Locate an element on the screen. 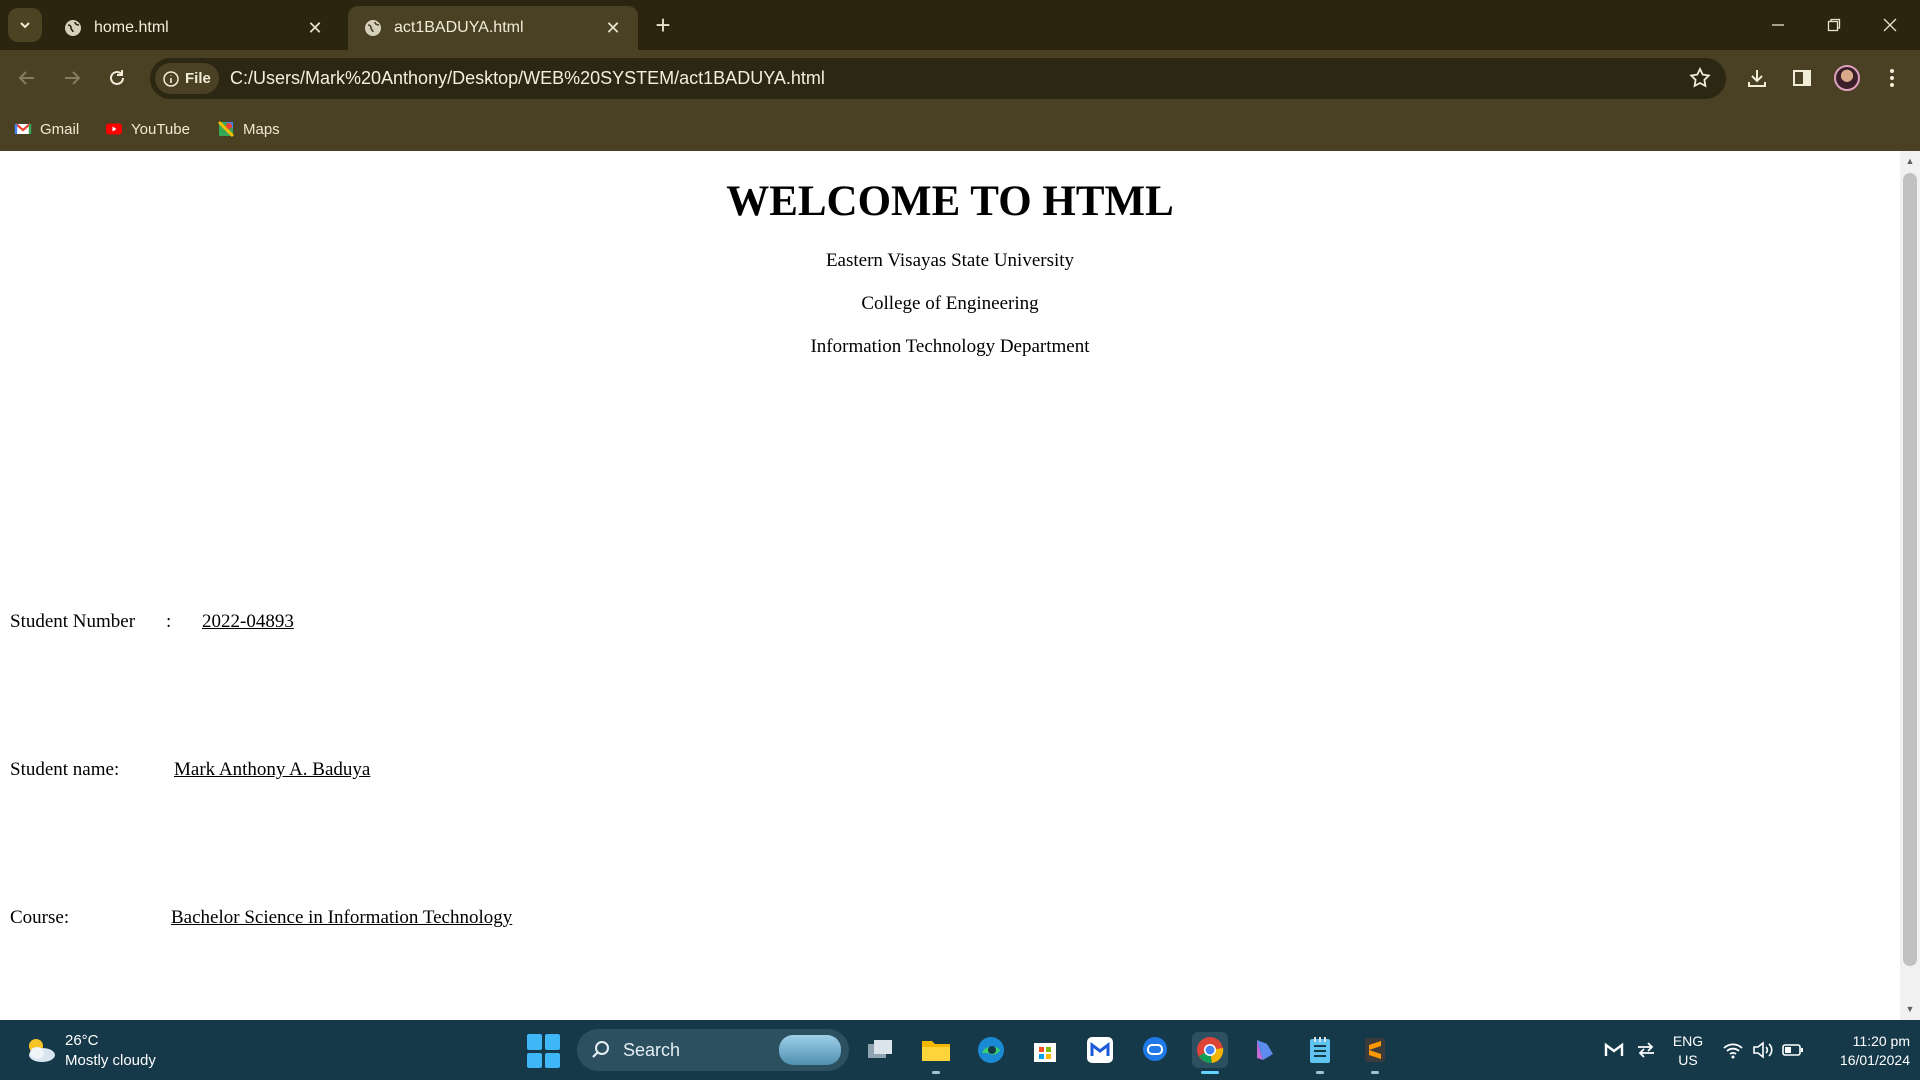 Image resolution: width=1920 pixels, height=1080 pixels. downloads-button is located at coordinates (1757, 78).